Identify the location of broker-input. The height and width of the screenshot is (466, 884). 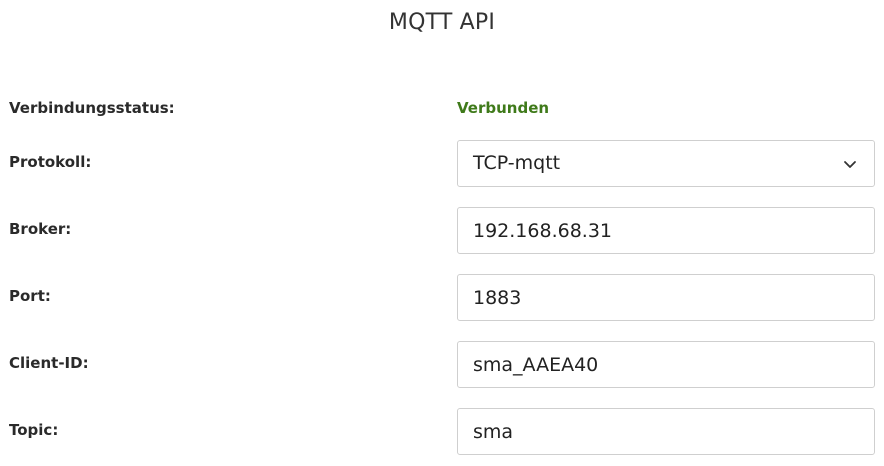
(666, 230).